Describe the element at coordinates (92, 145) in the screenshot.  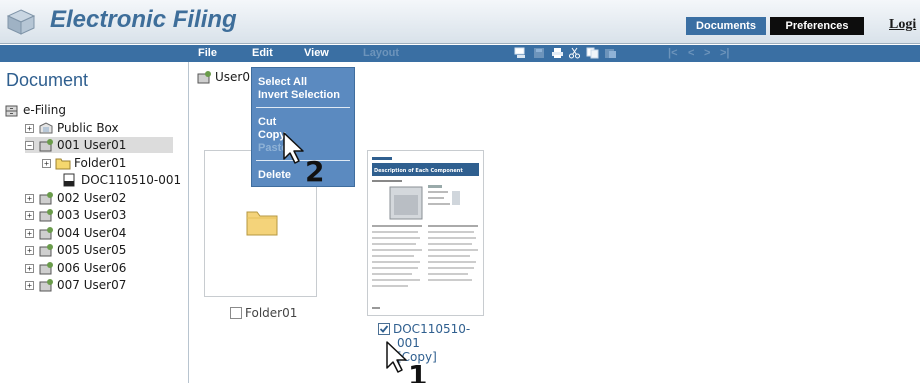
I see `sidebar-item-label: 001 User01` at that location.